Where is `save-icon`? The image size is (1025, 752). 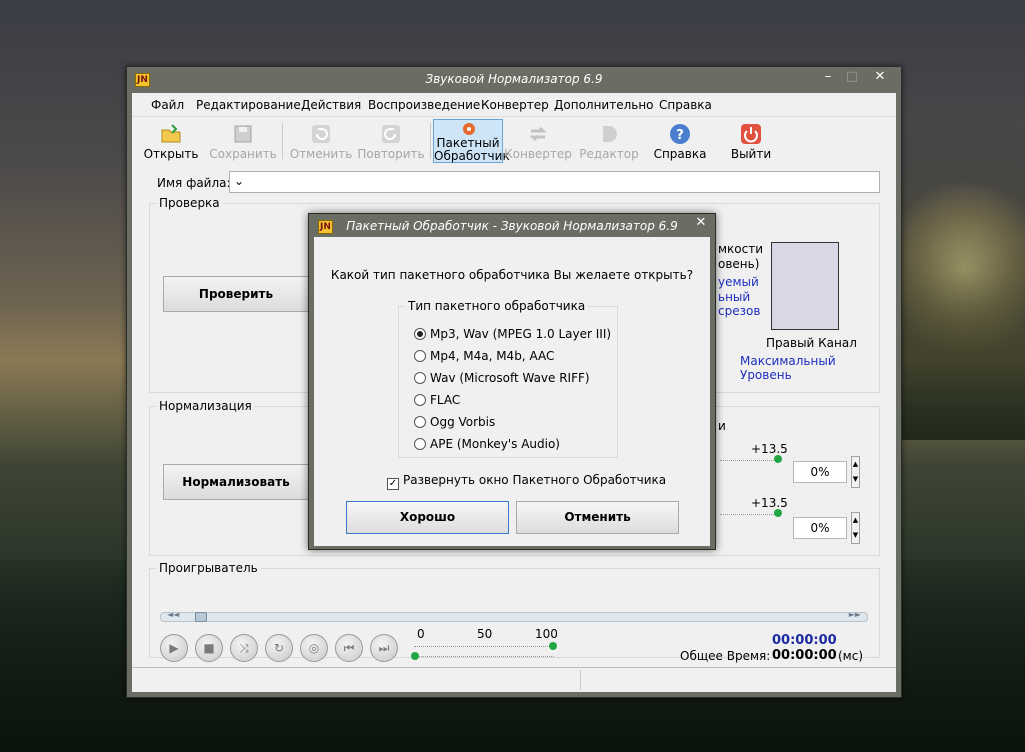
save-icon is located at coordinates (243, 134).